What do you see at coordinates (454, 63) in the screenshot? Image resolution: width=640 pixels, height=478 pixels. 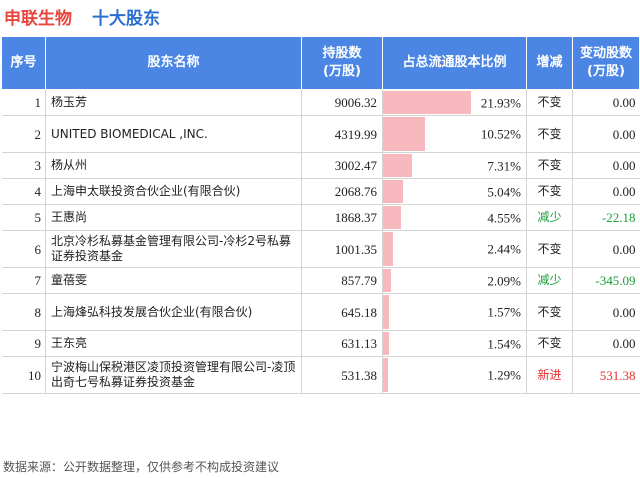 I see `header-ratio: 占总流通股本比例` at bounding box center [454, 63].